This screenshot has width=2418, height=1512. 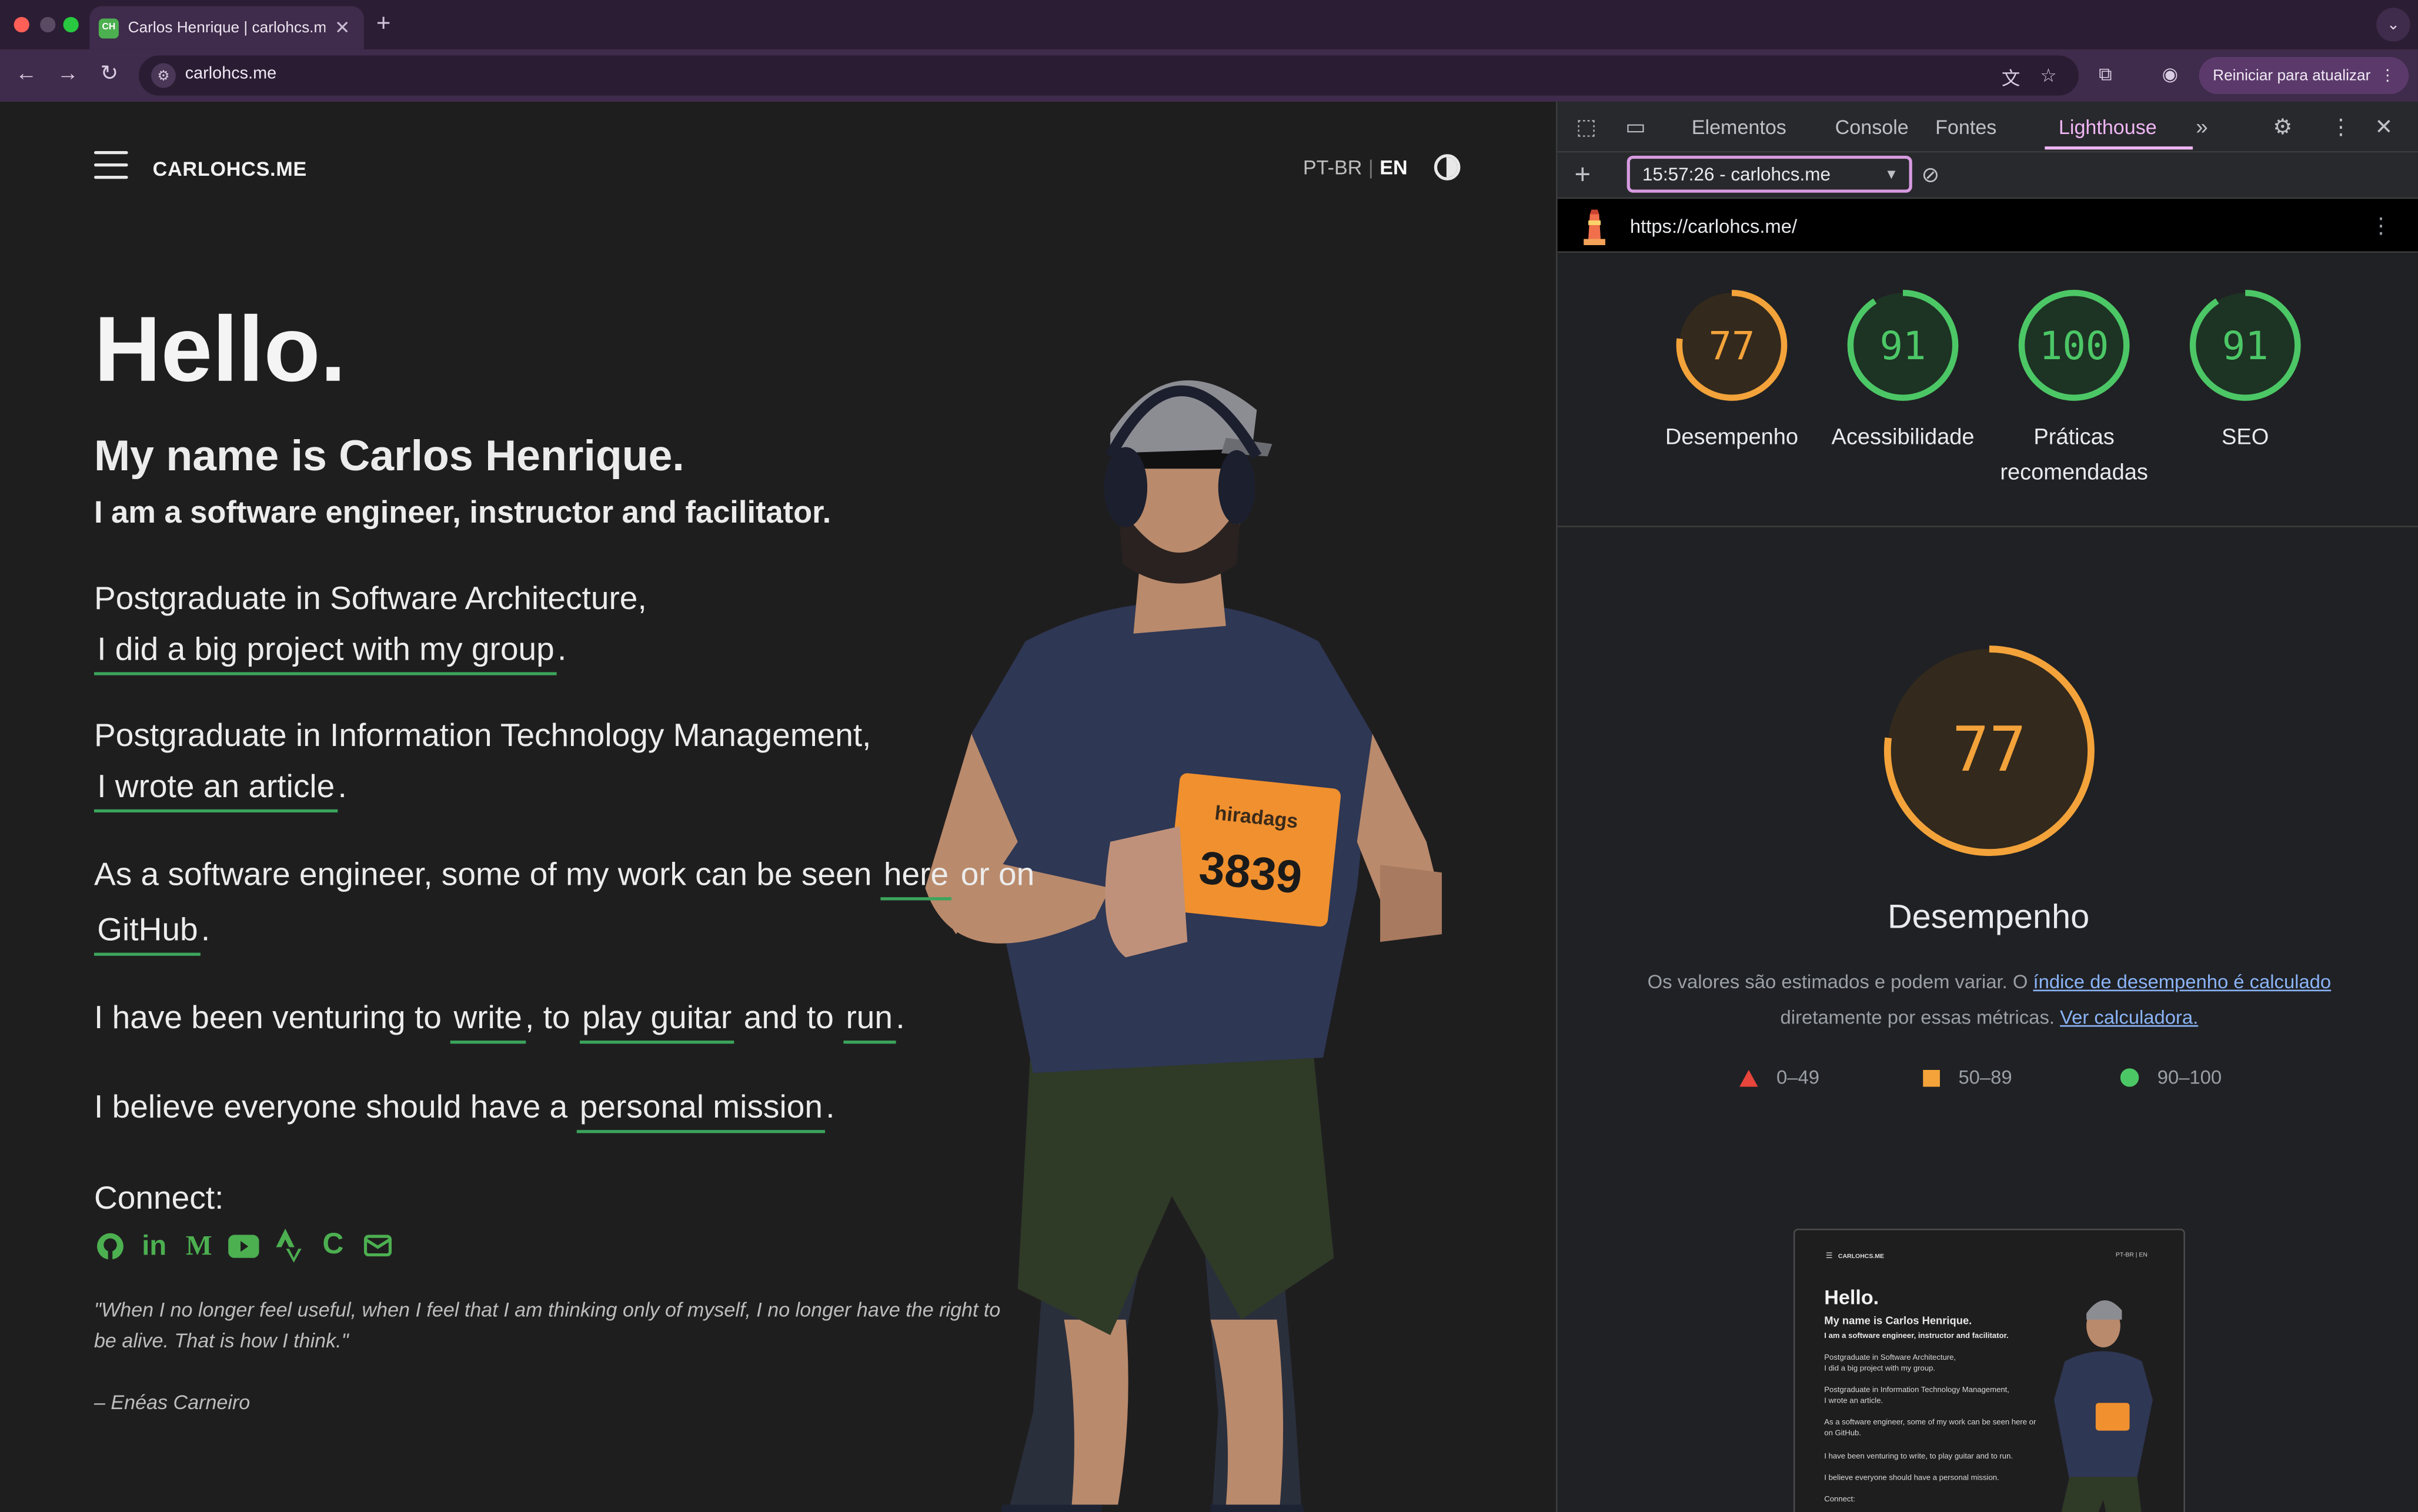 I want to click on favicon-icon: CH, so click(x=109, y=28).